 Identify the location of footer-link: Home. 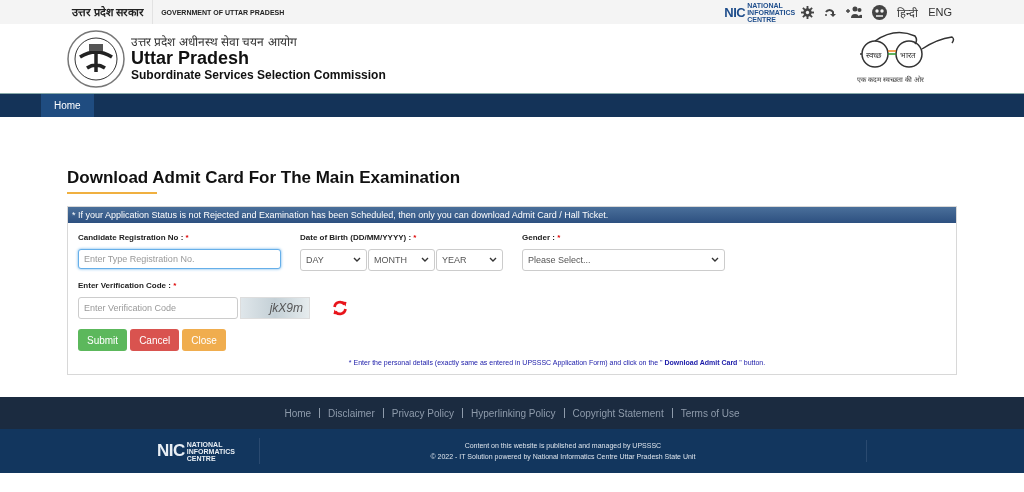
(298, 413).